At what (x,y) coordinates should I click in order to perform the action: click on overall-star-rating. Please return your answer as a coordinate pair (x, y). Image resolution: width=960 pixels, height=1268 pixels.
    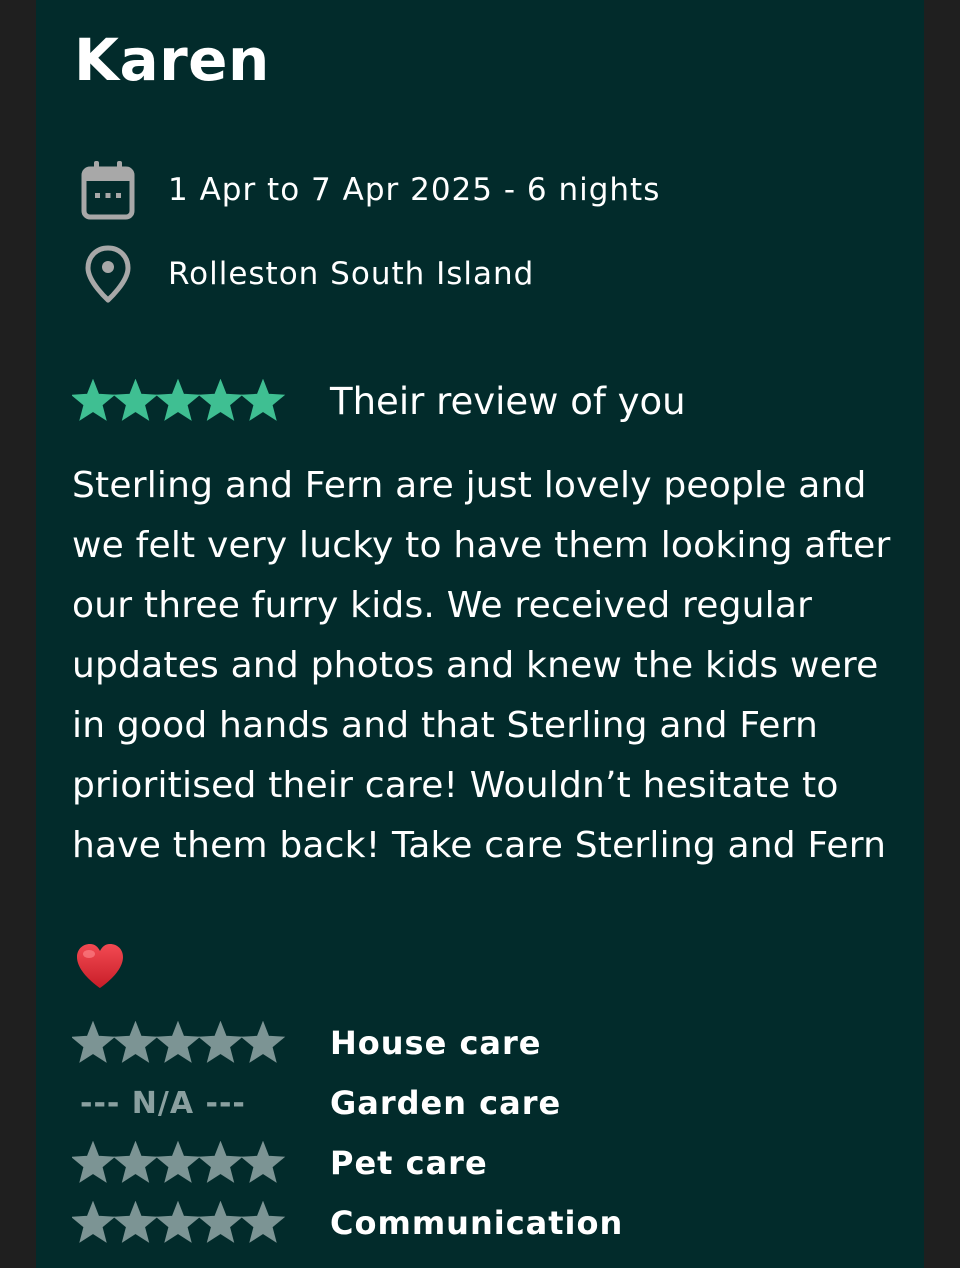
    Looking at the image, I should click on (183, 401).